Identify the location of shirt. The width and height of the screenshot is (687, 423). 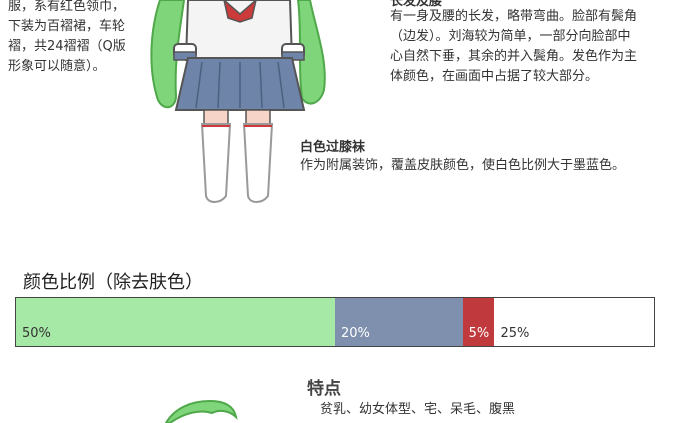
(239, 30).